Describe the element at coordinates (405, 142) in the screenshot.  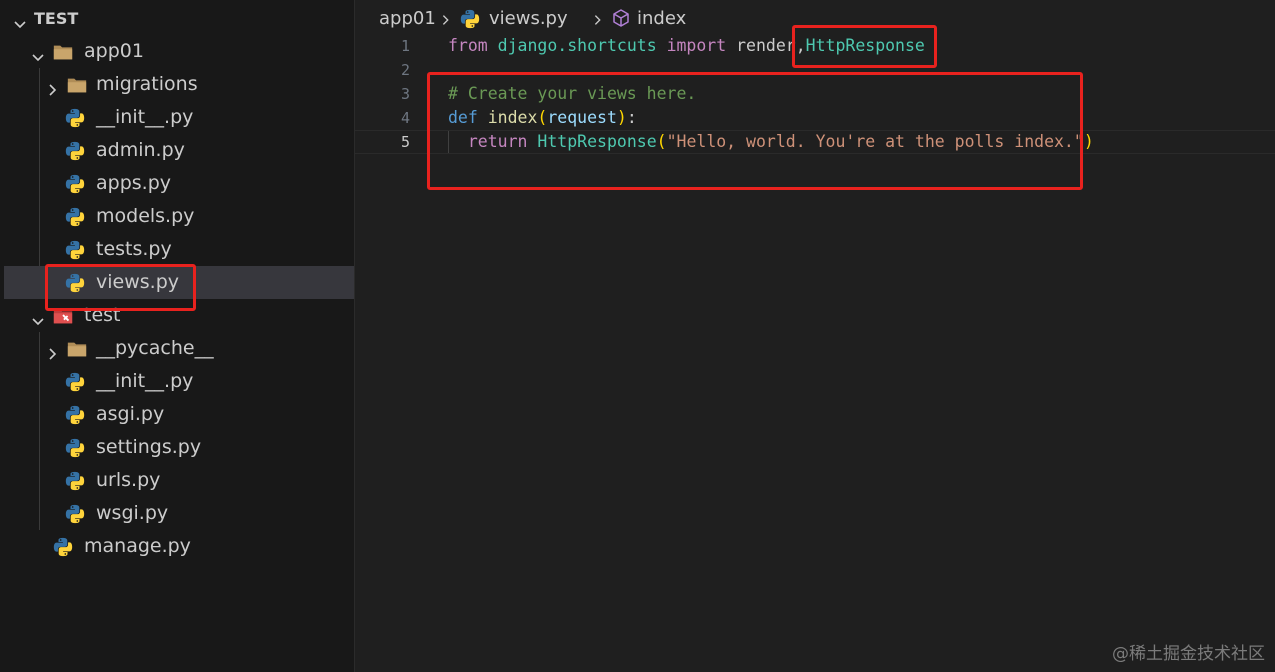
I see `line-number: 5` at that location.